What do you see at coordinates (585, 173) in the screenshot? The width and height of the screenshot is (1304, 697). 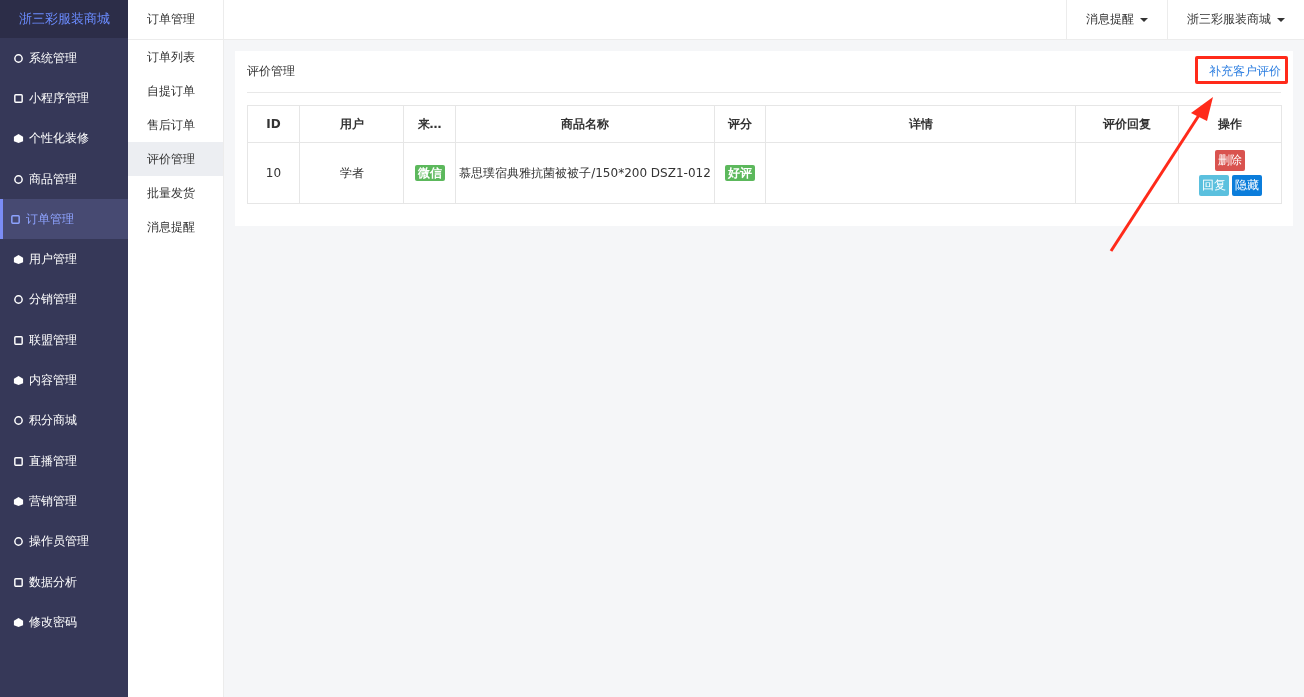 I see `table-cell: 慕思璞宿典雅抗菌被被子/150*200 DSZ1-012` at bounding box center [585, 173].